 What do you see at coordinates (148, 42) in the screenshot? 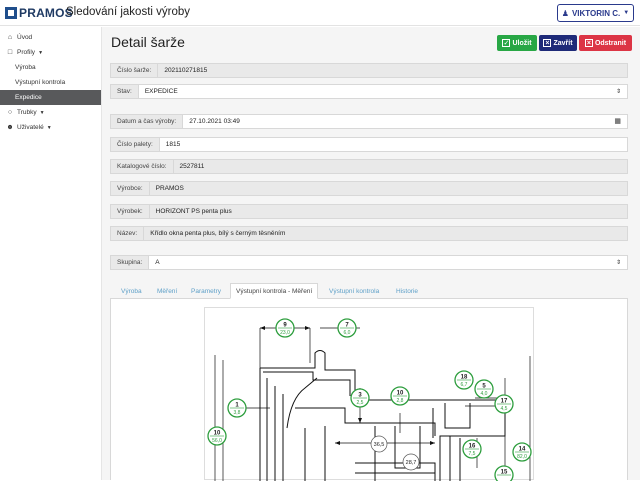
I see `page-title: Detail šarže` at bounding box center [148, 42].